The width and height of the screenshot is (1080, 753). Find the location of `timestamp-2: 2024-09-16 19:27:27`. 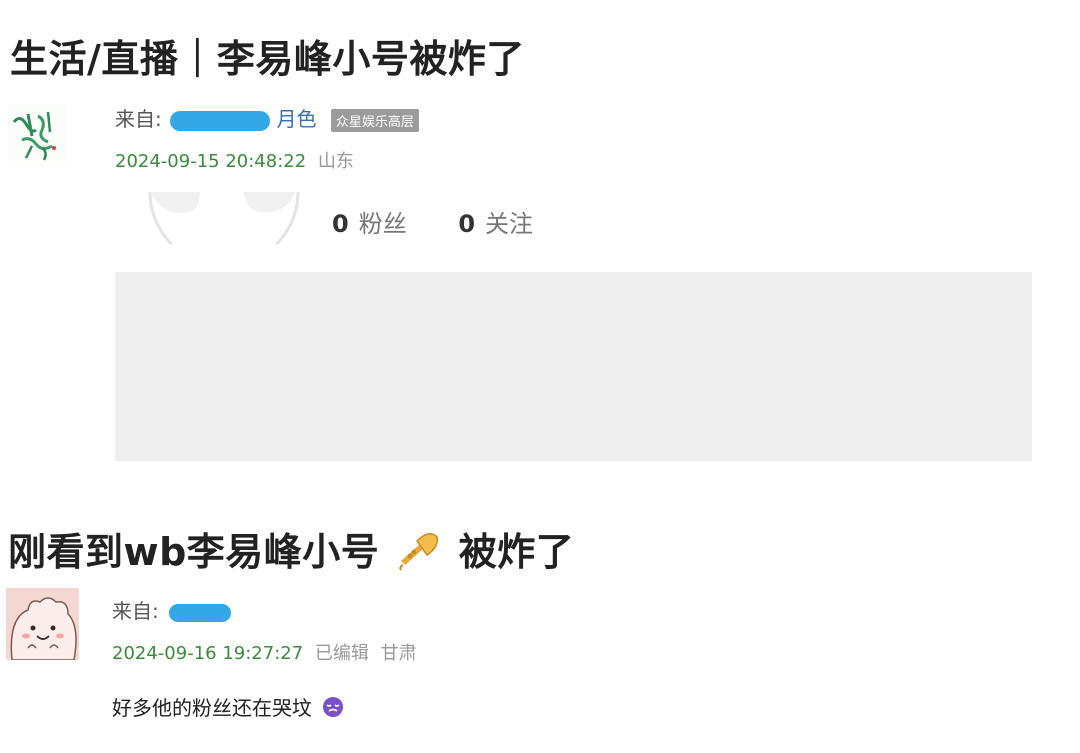

timestamp-2: 2024-09-16 19:27:27 is located at coordinates (208, 653).